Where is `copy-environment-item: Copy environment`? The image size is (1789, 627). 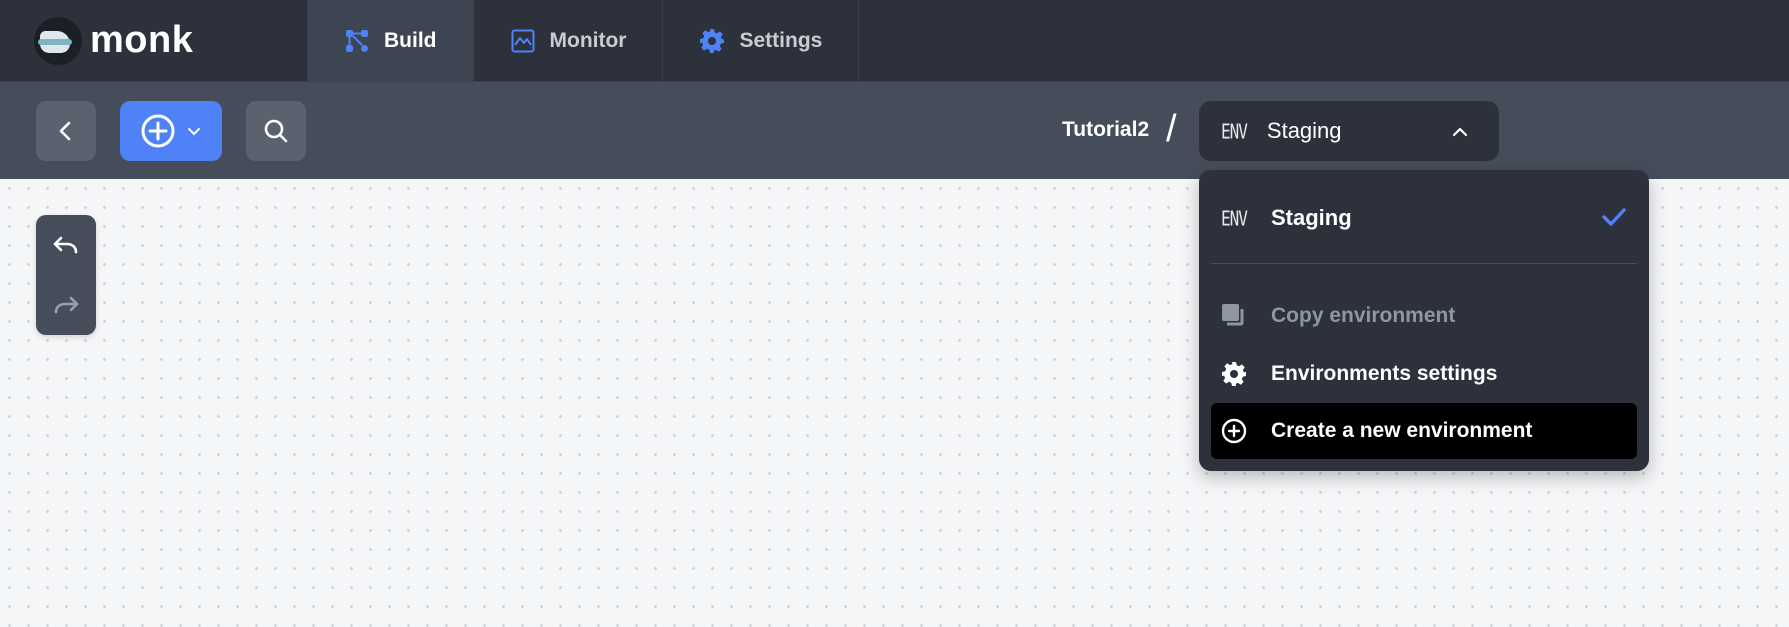
copy-environment-item: Copy environment is located at coordinates (1424, 316).